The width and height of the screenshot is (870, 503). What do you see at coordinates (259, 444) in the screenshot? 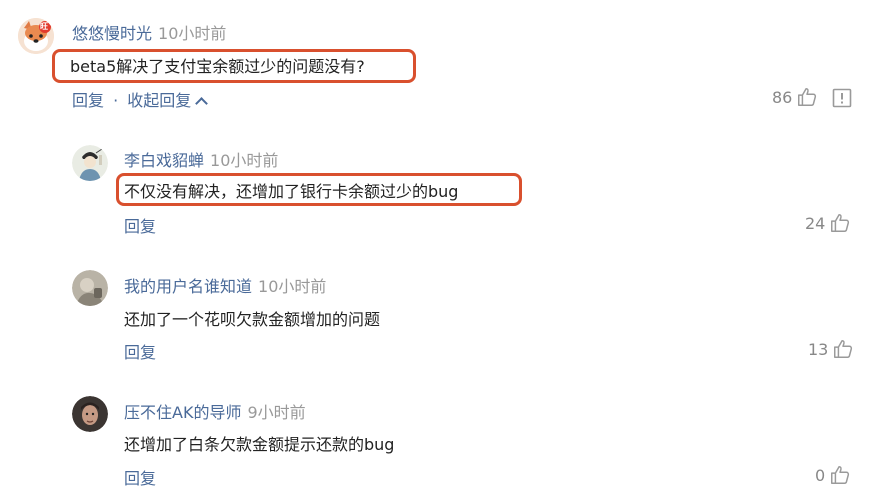
I see `comment-text: 还增加了白条欠款金额提示还款的bug` at bounding box center [259, 444].